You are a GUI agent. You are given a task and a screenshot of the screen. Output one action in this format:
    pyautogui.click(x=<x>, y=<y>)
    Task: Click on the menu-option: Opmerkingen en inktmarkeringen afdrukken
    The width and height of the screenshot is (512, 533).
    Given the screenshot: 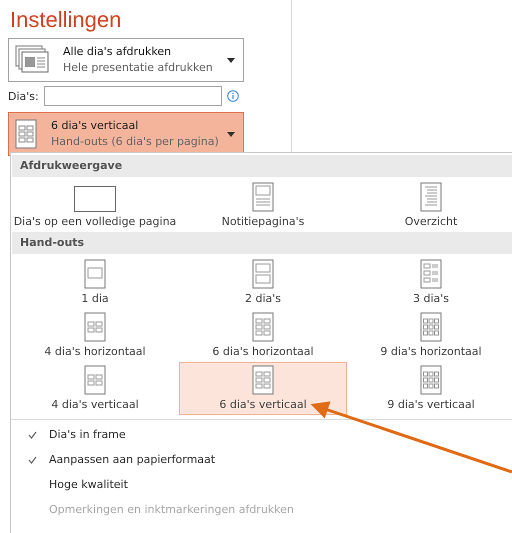 What is the action you would take?
    pyautogui.click(x=261, y=509)
    